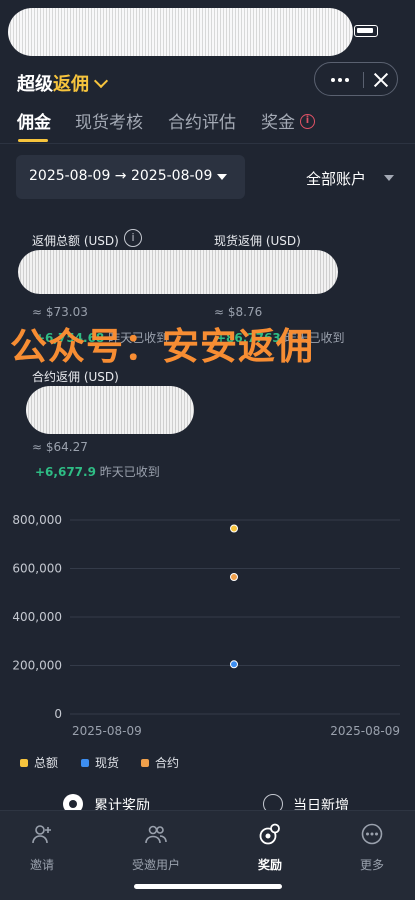 Image resolution: width=415 pixels, height=900 pixels. What do you see at coordinates (41, 834) in the screenshot?
I see `add-user-icon` at bounding box center [41, 834].